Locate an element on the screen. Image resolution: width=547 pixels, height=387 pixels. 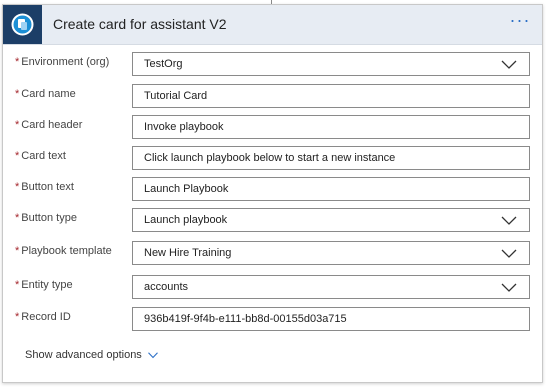
button-text-label: * Button text is located at coordinates (44, 187).